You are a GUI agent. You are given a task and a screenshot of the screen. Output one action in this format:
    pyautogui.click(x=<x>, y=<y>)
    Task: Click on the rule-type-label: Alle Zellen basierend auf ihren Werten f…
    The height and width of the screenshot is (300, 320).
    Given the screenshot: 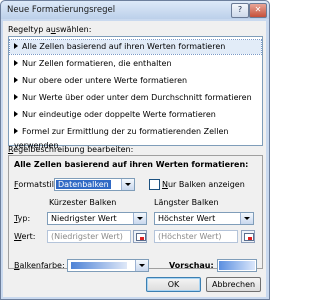 What is the action you would take?
    pyautogui.click(x=124, y=46)
    